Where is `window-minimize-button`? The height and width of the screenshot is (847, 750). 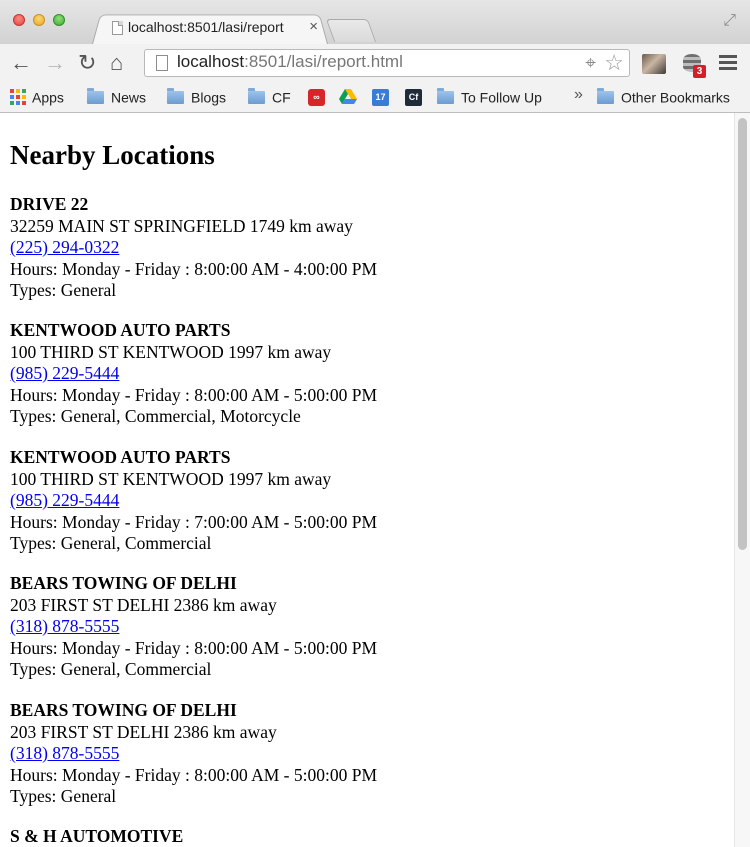
window-minimize-button is located at coordinates (39, 20).